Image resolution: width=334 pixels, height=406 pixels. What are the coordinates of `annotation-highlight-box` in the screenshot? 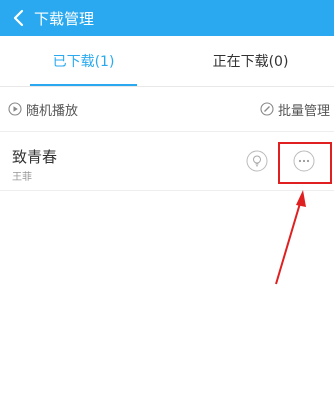 It's located at (305, 163).